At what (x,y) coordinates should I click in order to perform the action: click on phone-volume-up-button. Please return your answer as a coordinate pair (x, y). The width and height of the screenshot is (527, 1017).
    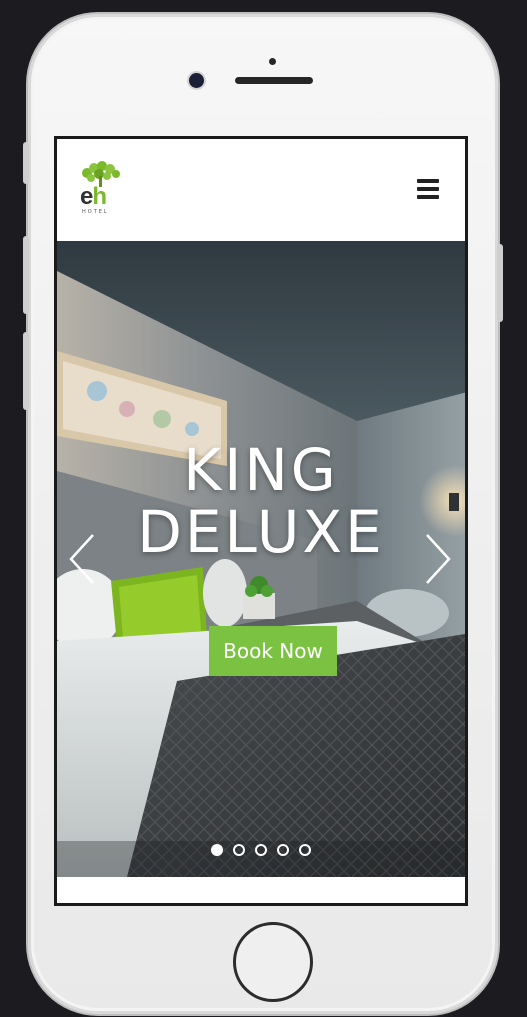
    Looking at the image, I should click on (26, 275).